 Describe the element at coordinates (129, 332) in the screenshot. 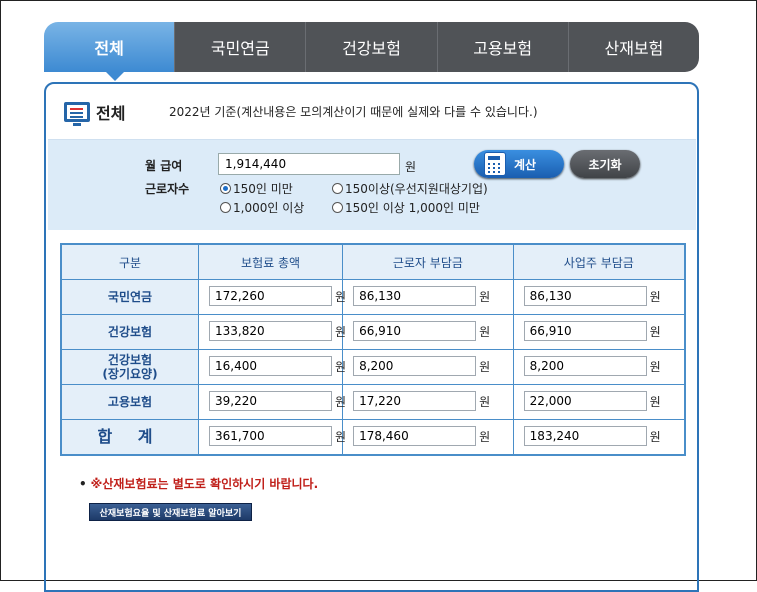

I see `row-label: 건강보험` at that location.